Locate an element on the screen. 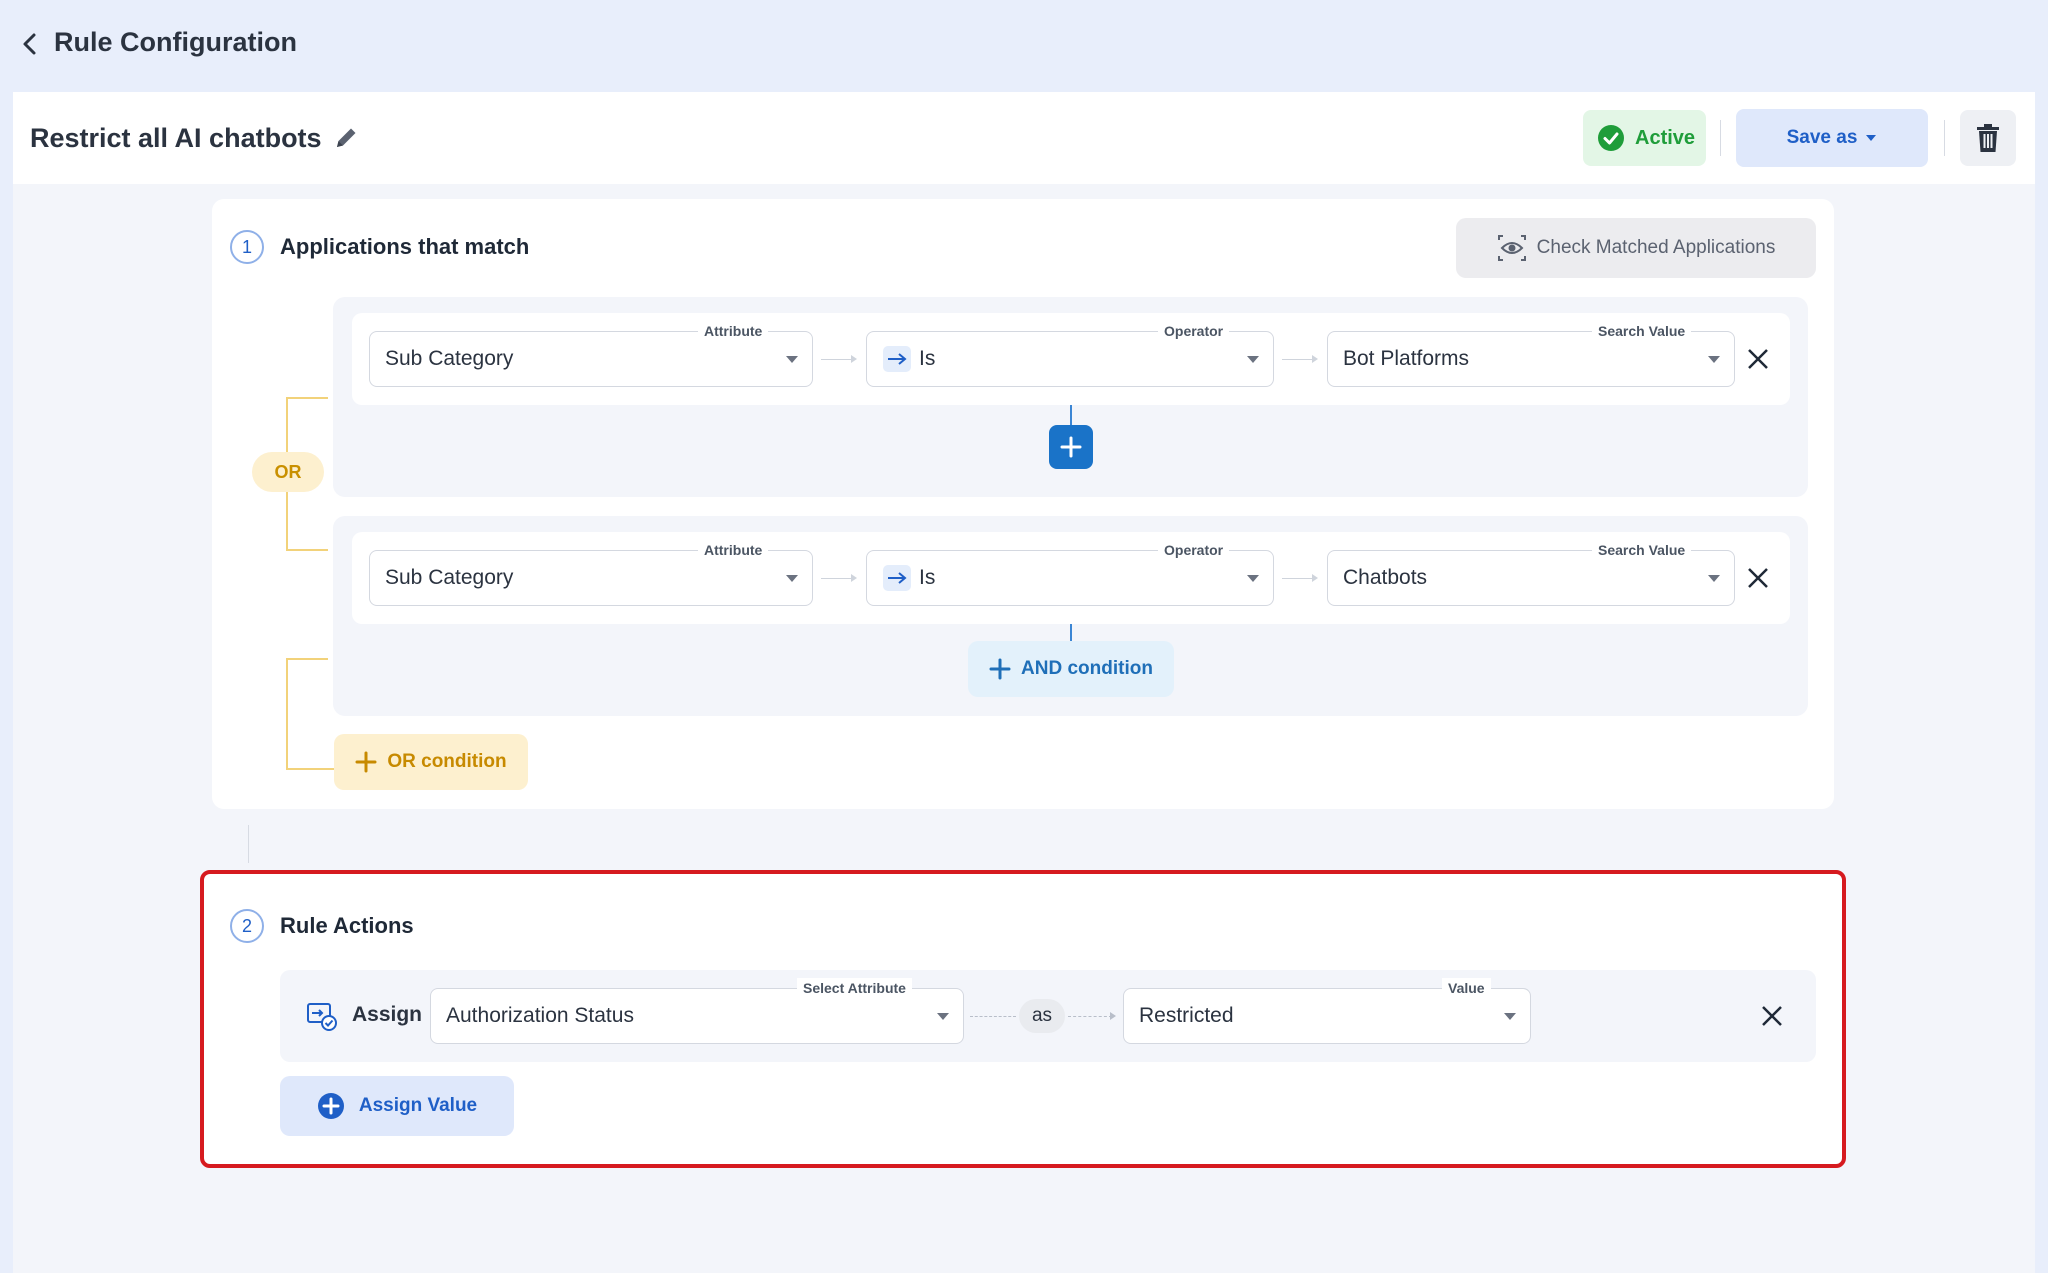 This screenshot has width=2048, height=1273. chevron-left-icon is located at coordinates (29, 44).